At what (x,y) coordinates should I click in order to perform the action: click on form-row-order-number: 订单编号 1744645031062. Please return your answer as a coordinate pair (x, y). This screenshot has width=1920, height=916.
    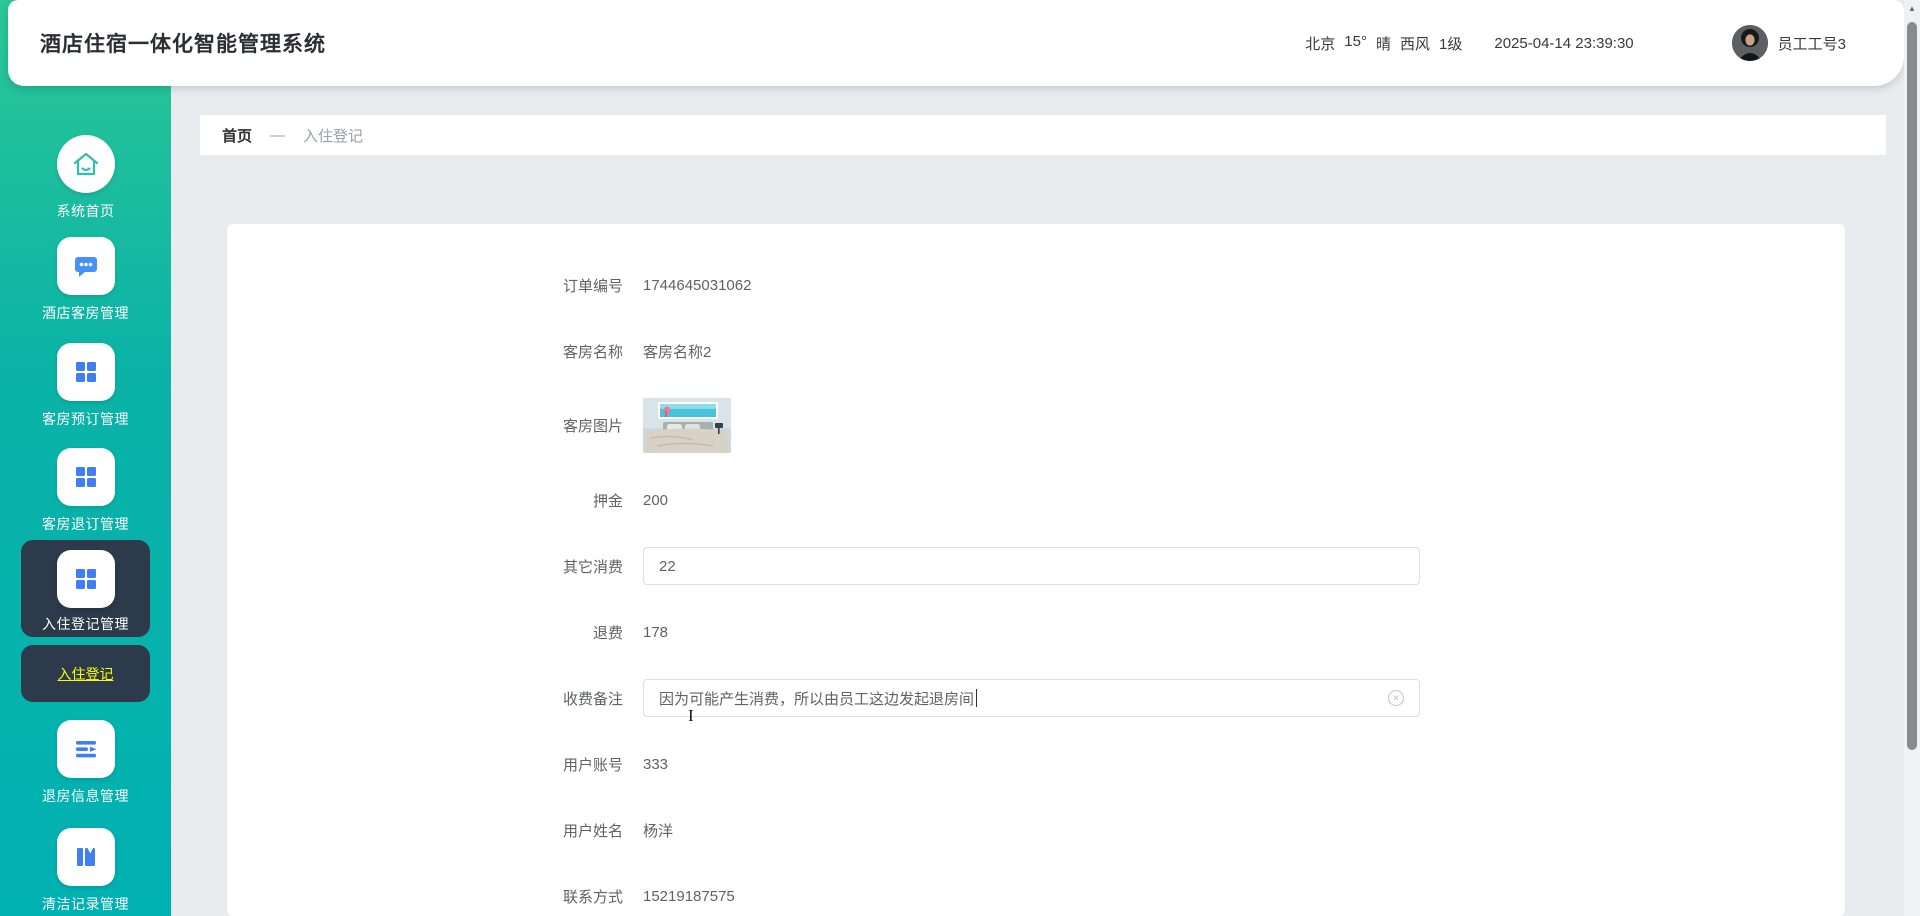
    Looking at the image, I should click on (1036, 285).